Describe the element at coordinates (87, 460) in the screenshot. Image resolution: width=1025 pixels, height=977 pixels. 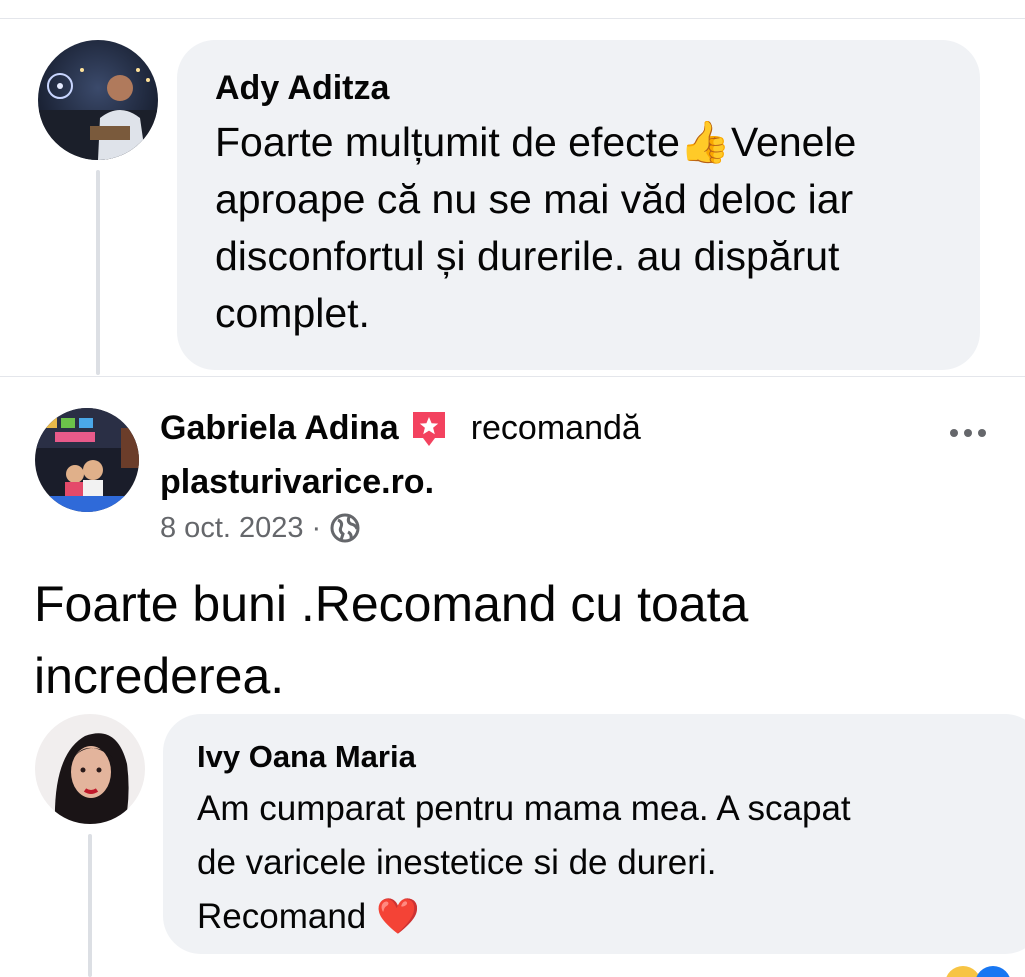
I see `avatar-gabriela-adina` at that location.